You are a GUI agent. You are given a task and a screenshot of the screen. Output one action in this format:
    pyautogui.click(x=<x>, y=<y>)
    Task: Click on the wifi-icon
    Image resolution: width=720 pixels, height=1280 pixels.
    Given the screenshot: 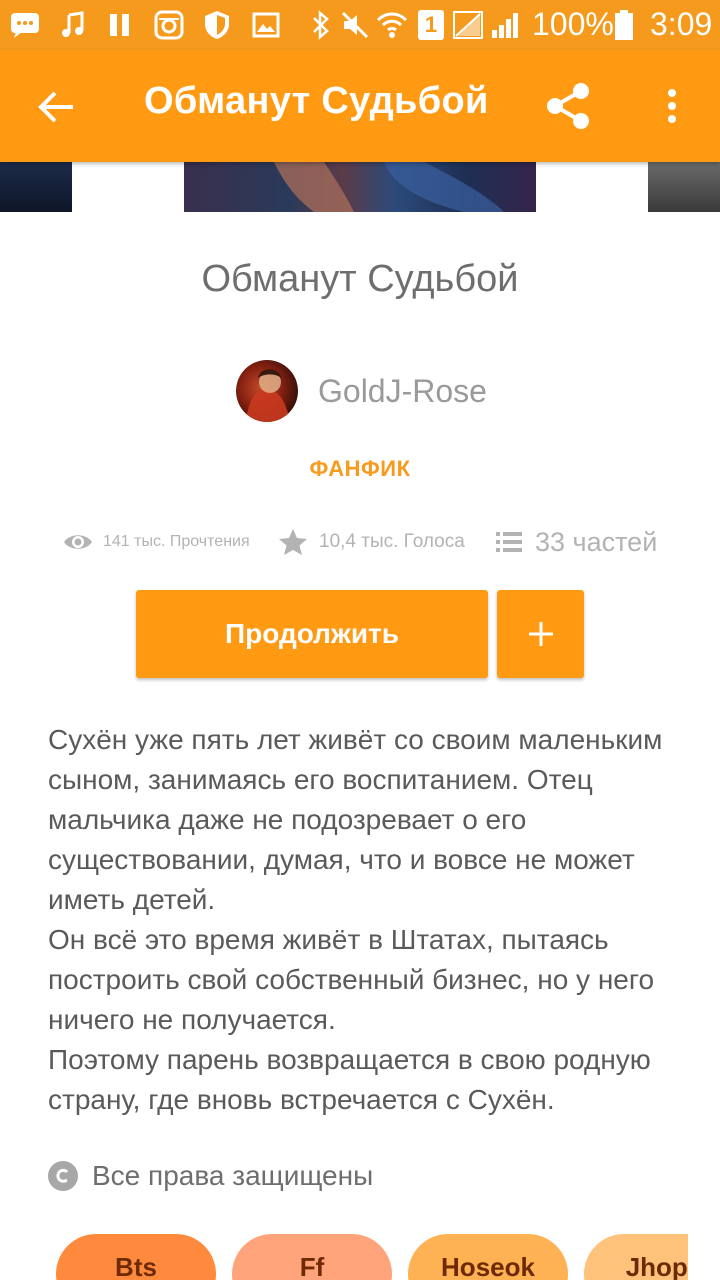 What is the action you would take?
    pyautogui.click(x=392, y=25)
    